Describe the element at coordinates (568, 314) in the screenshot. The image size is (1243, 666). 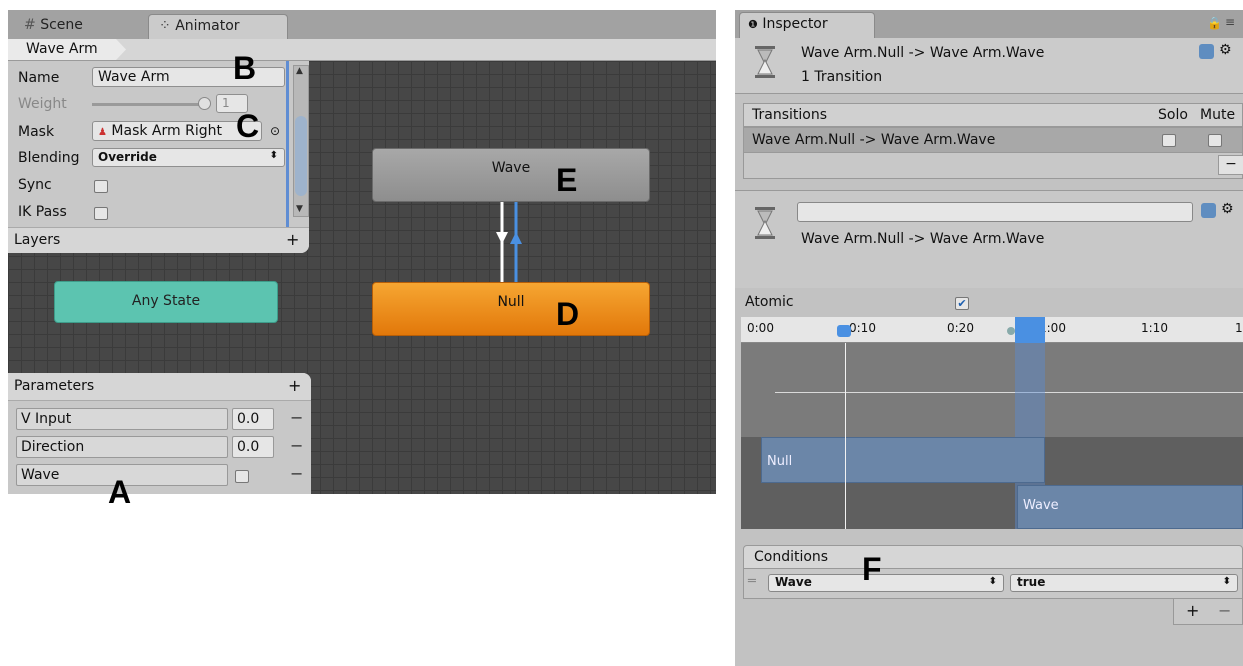
I see `annotation-d: D` at that location.